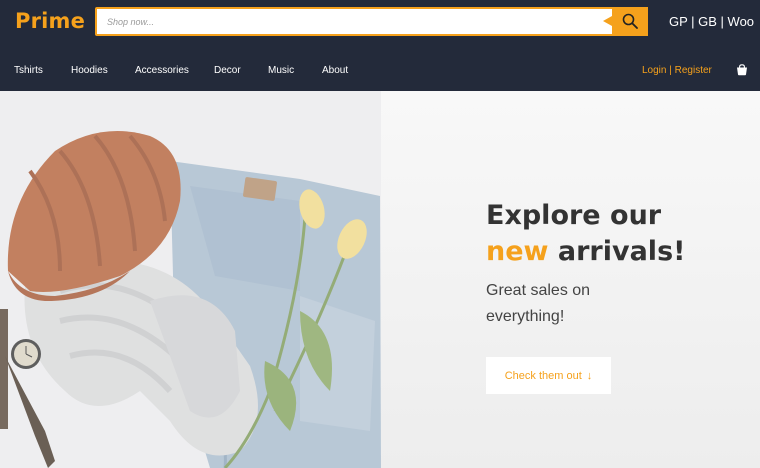 The height and width of the screenshot is (468, 760). I want to click on search-icon, so click(630, 21).